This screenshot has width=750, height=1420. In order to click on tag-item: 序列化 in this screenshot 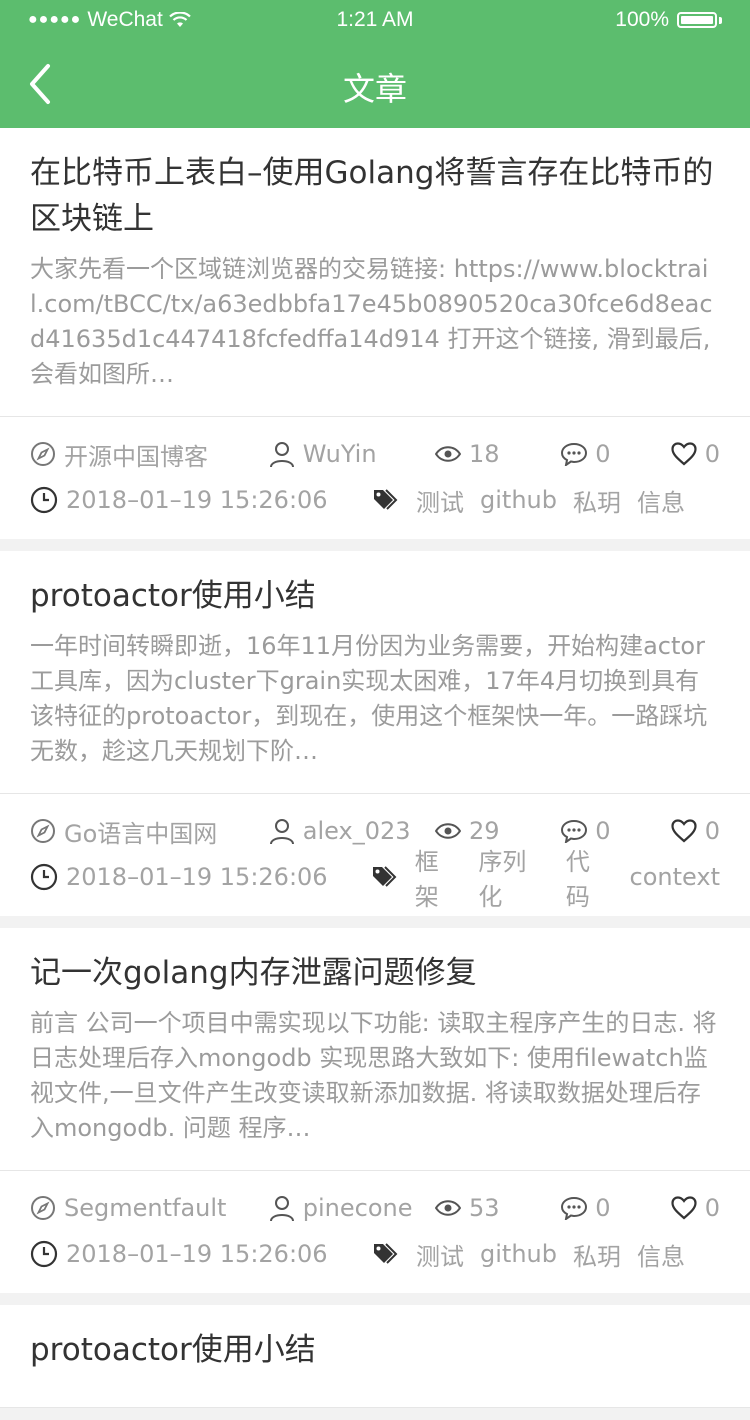, I will do `click(513, 877)`.